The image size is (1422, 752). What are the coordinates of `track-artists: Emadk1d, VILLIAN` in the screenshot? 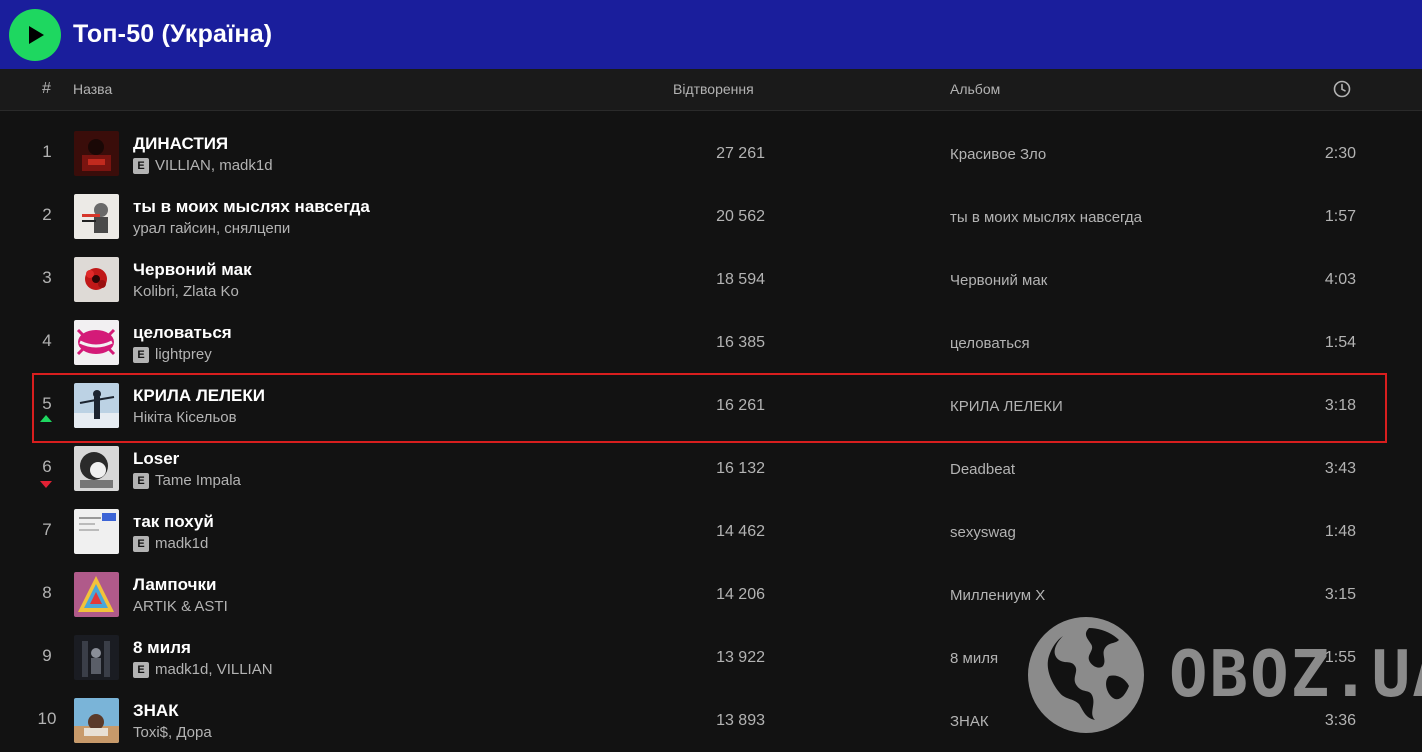 It's located at (203, 669).